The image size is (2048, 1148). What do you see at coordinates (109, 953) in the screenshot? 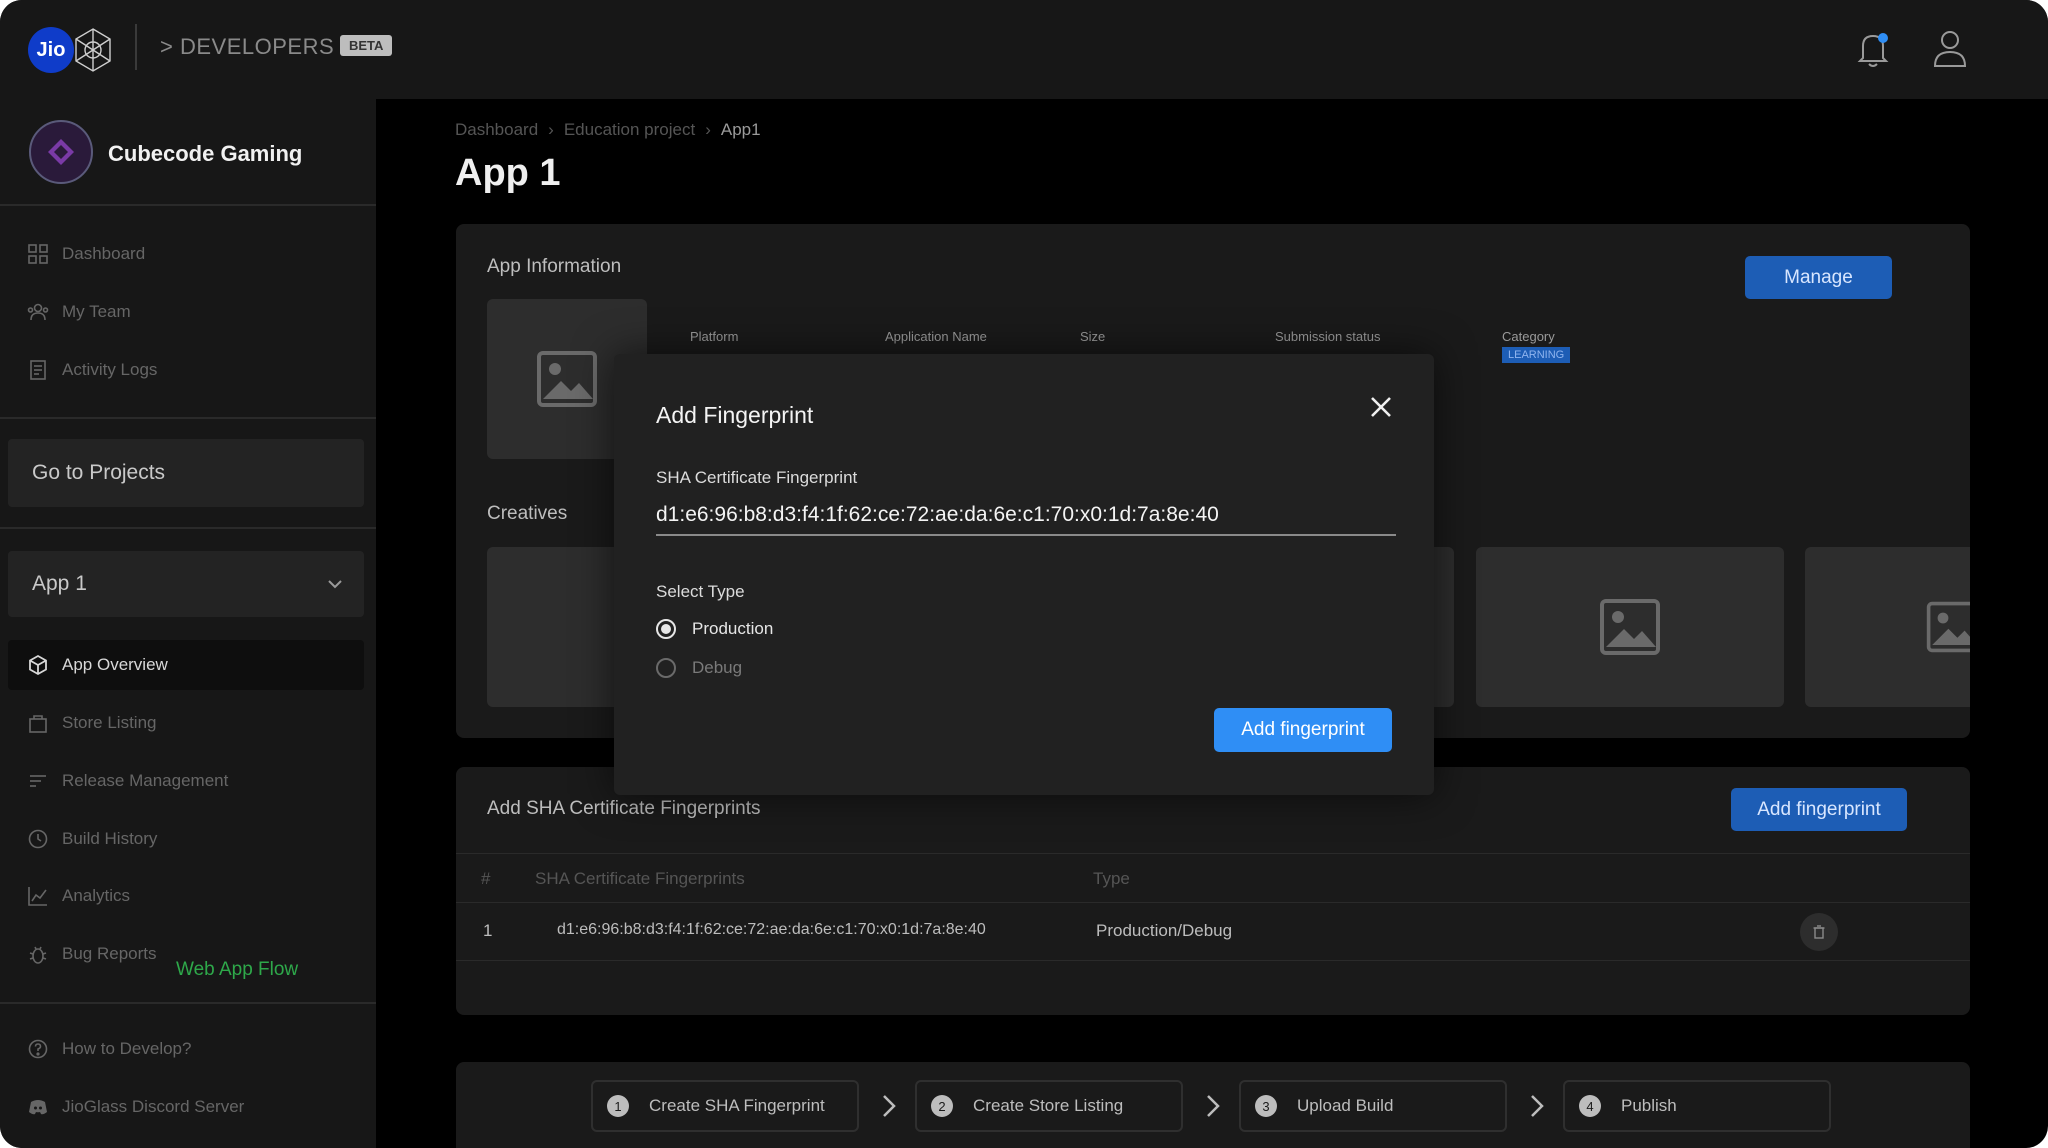
I see `sidebar-item-label: Bug Reports` at bounding box center [109, 953].